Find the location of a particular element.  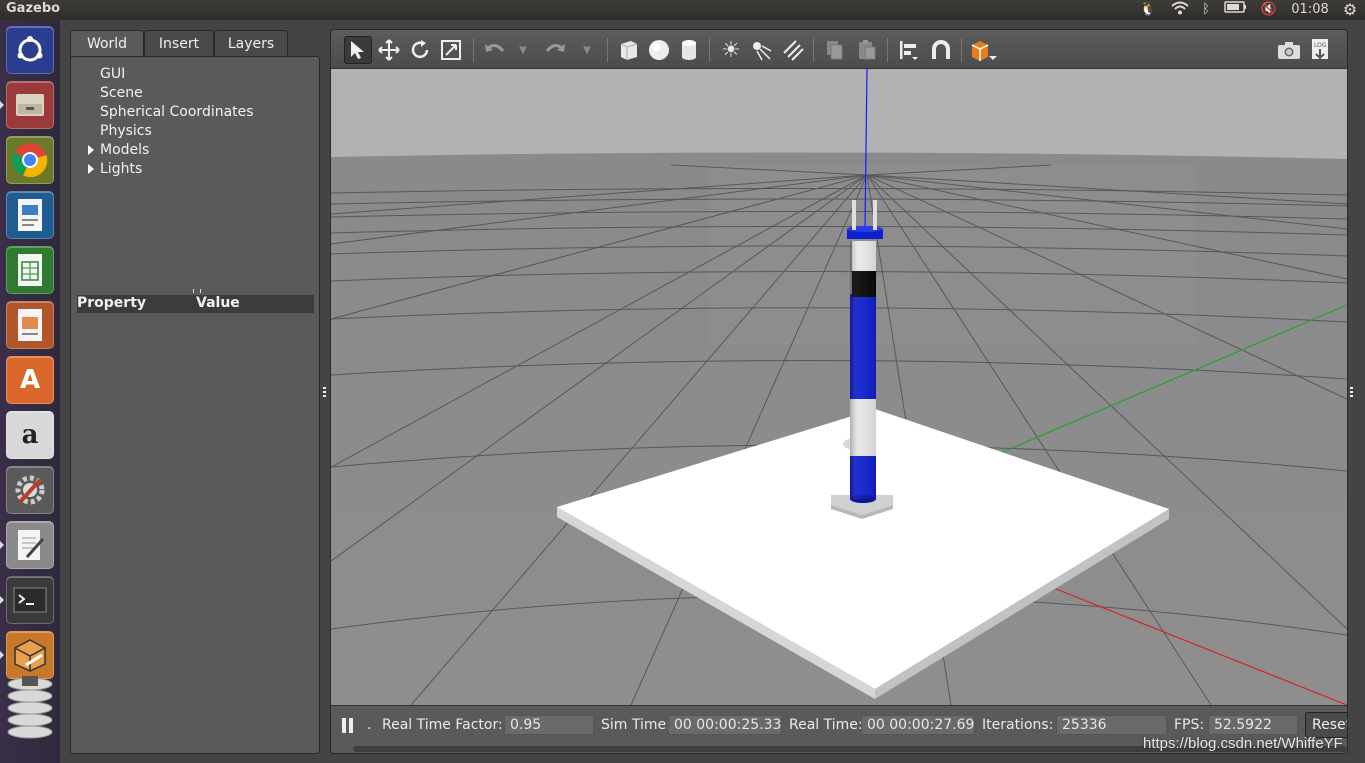

sim-time-value: 00 00:00:25.336 is located at coordinates (725, 725).